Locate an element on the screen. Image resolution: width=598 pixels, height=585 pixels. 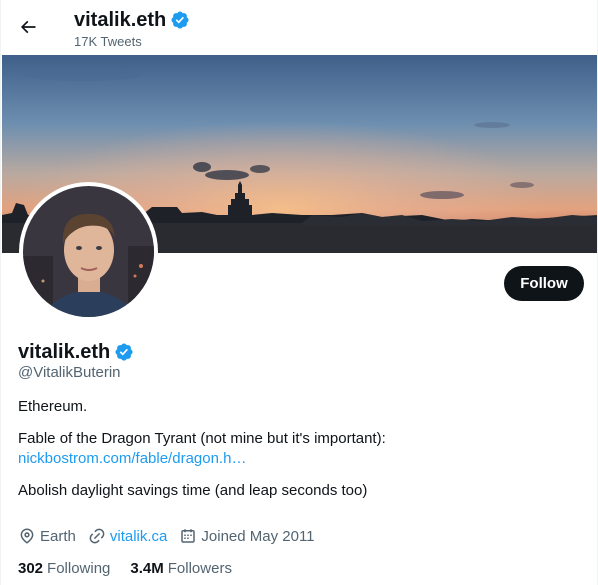
avatar-image is located at coordinates (88, 251).